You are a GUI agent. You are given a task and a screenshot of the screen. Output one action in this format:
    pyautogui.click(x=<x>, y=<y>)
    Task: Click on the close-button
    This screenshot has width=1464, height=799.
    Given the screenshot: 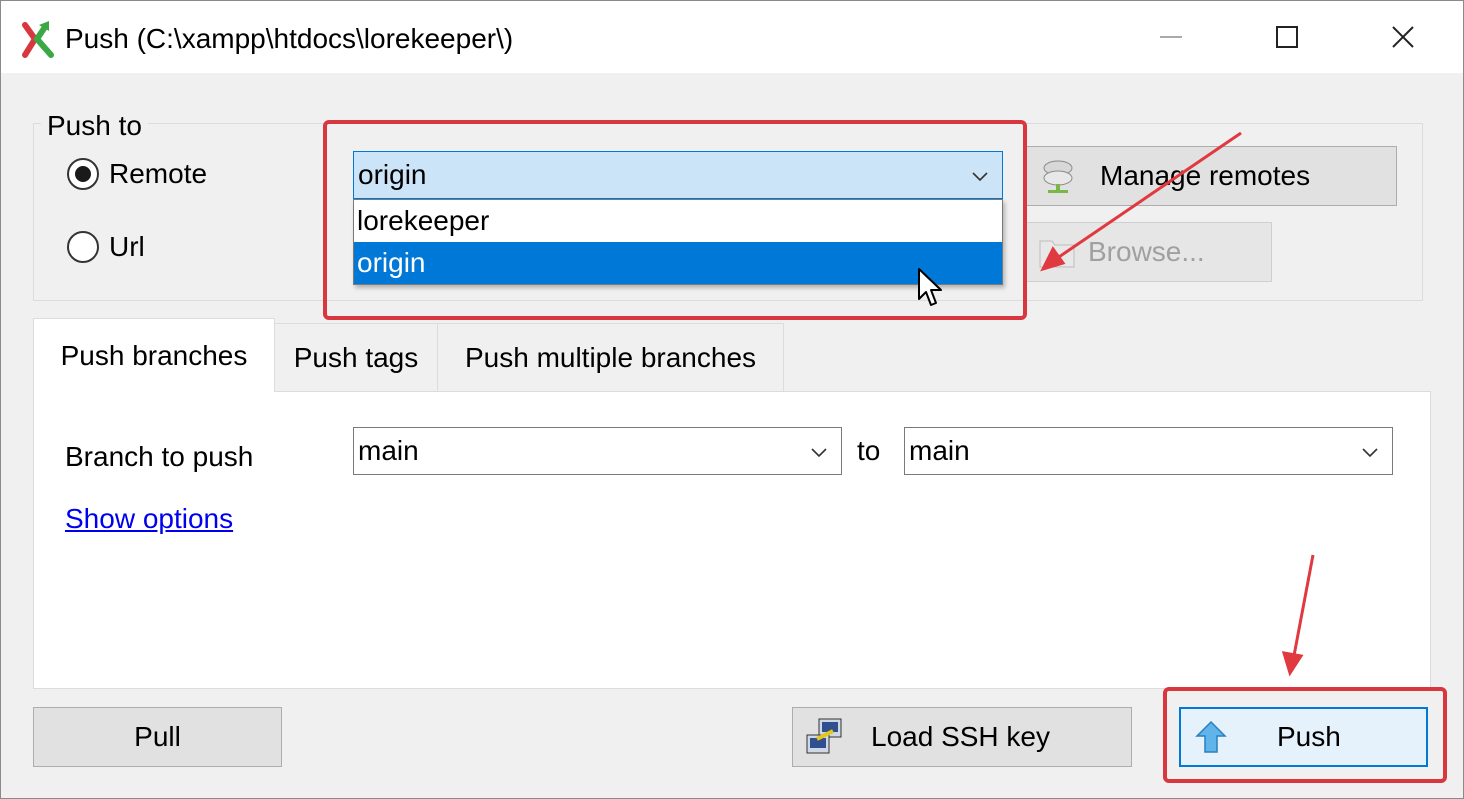 What is the action you would take?
    pyautogui.click(x=1403, y=37)
    